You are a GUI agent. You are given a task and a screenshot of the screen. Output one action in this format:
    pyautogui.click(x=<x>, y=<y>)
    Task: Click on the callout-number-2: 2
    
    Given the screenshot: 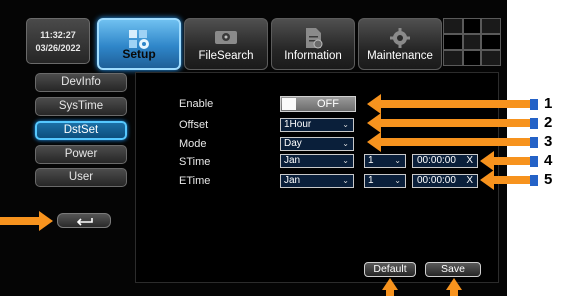 What is the action you would take?
    pyautogui.click(x=548, y=122)
    